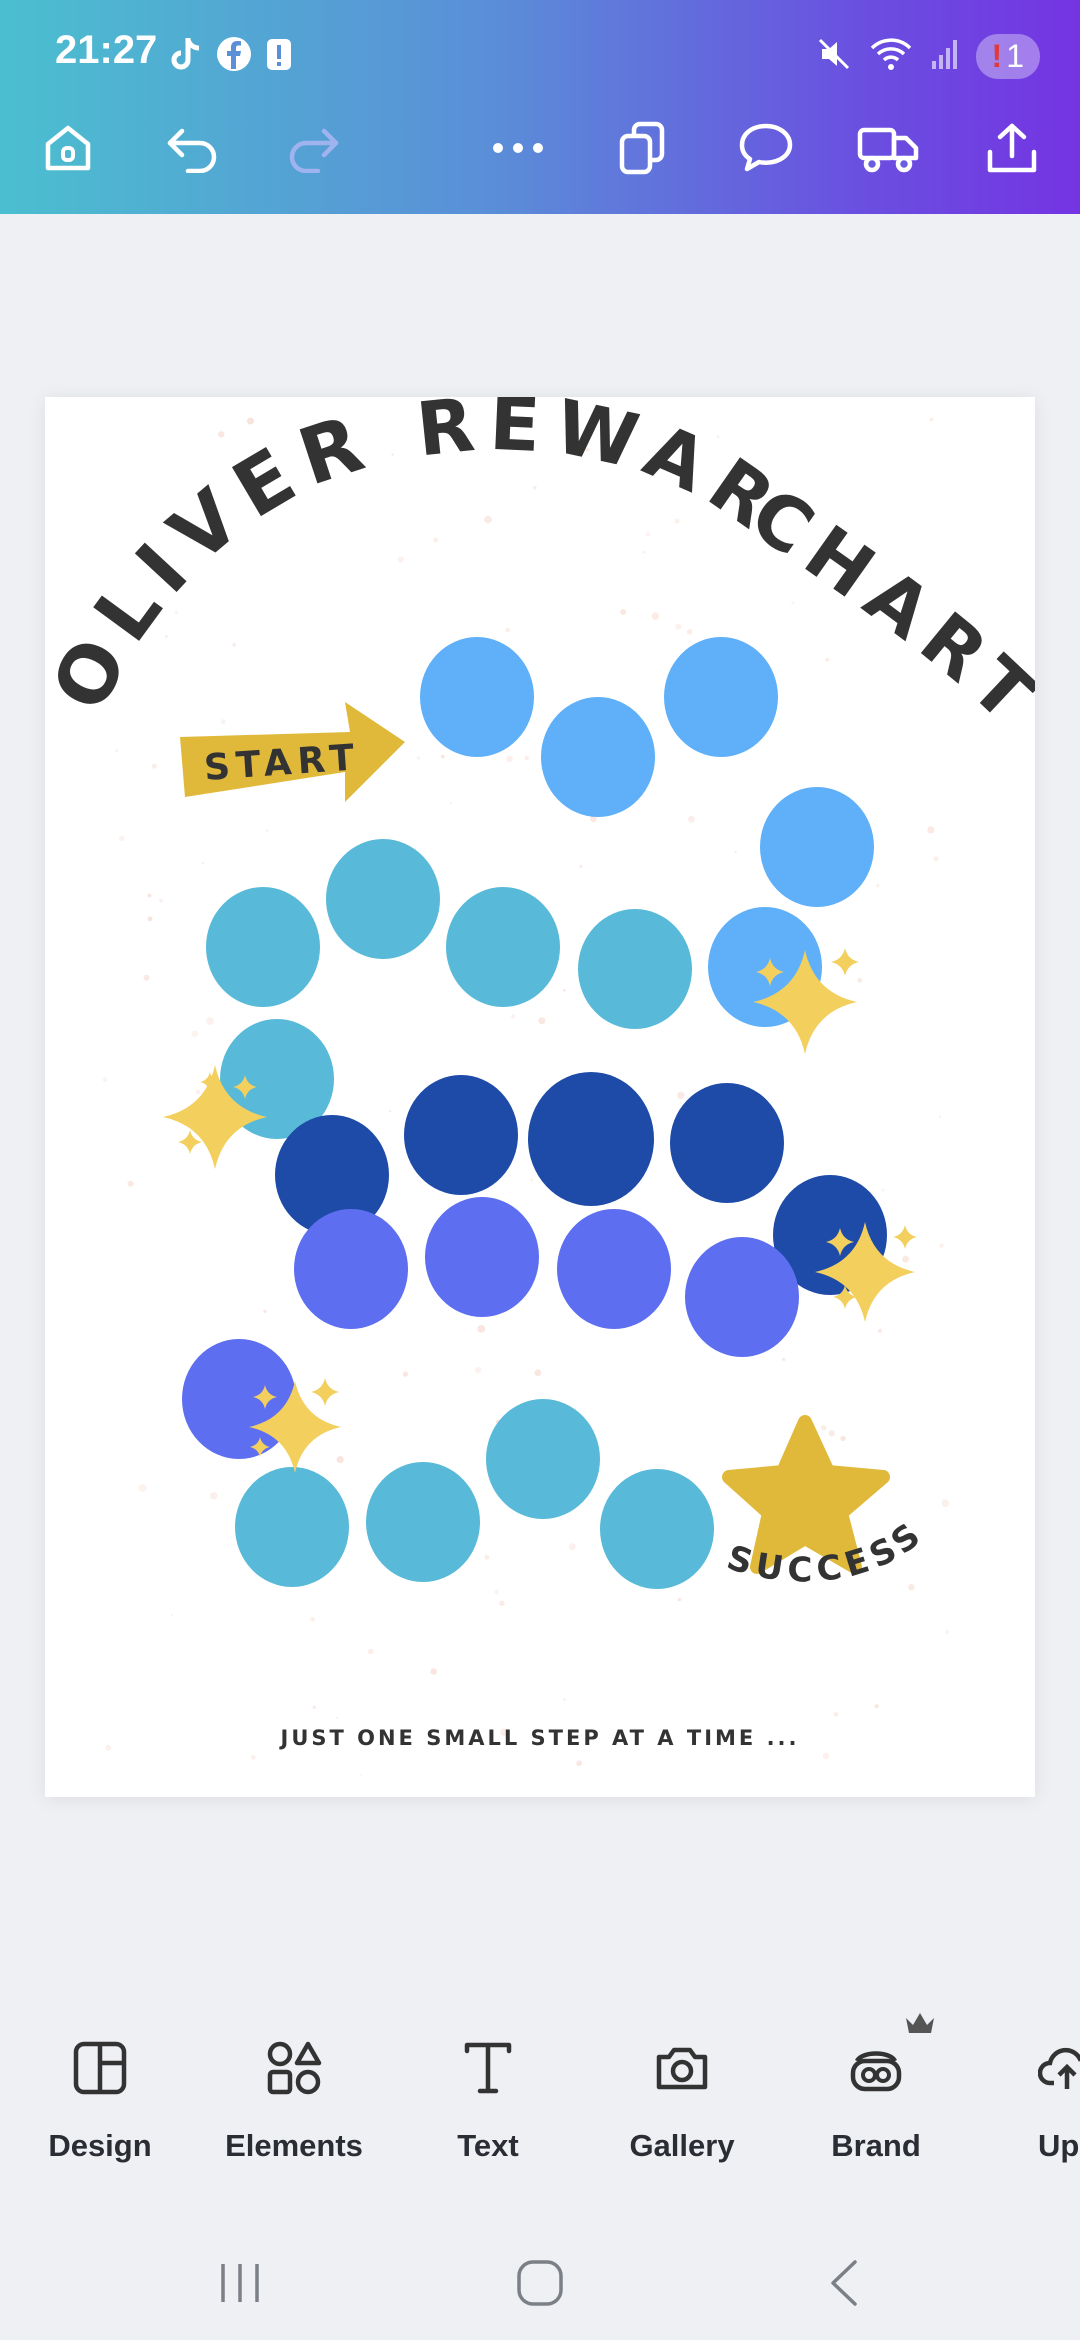 The width and height of the screenshot is (1080, 2340). Describe the element at coordinates (682, 2145) in the screenshot. I see `dock-gallery-label: Gallery` at that location.